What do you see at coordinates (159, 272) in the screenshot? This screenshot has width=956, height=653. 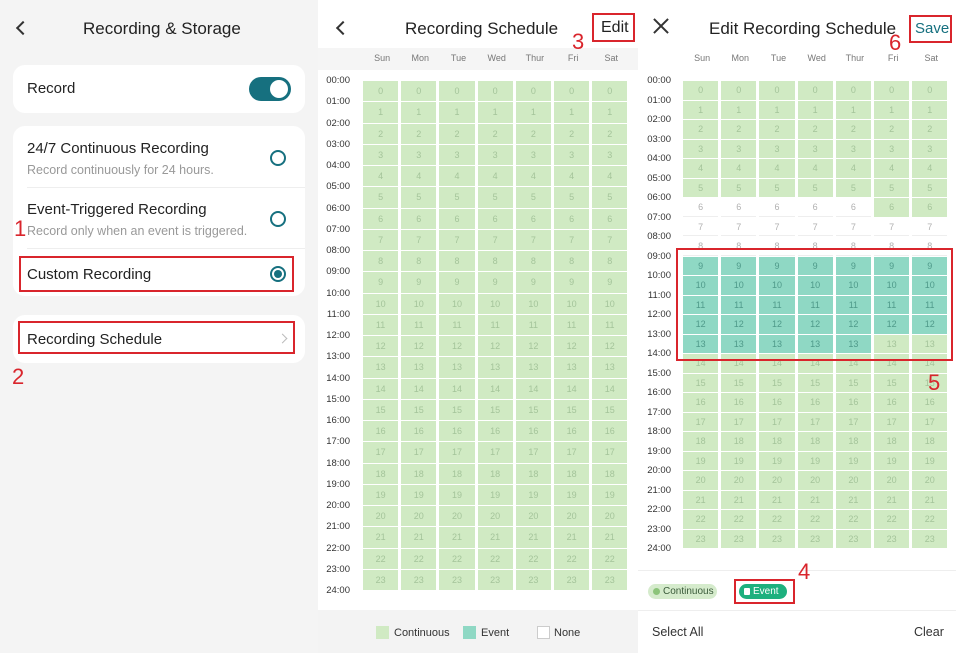 I see `option-custom: Custom Recording` at bounding box center [159, 272].